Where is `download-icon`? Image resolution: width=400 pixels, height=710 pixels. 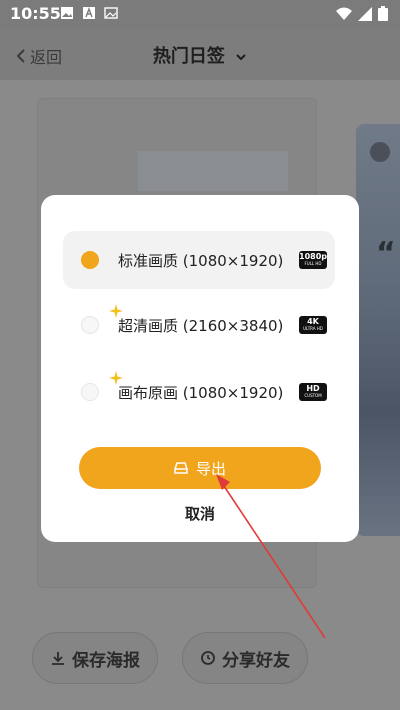
download-icon is located at coordinates (58, 658).